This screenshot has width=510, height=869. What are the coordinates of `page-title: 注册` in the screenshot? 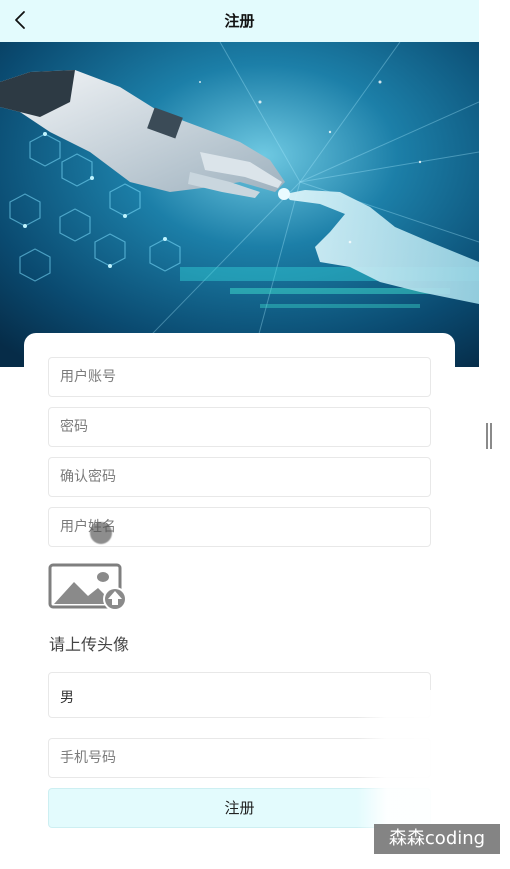 It's located at (239, 21).